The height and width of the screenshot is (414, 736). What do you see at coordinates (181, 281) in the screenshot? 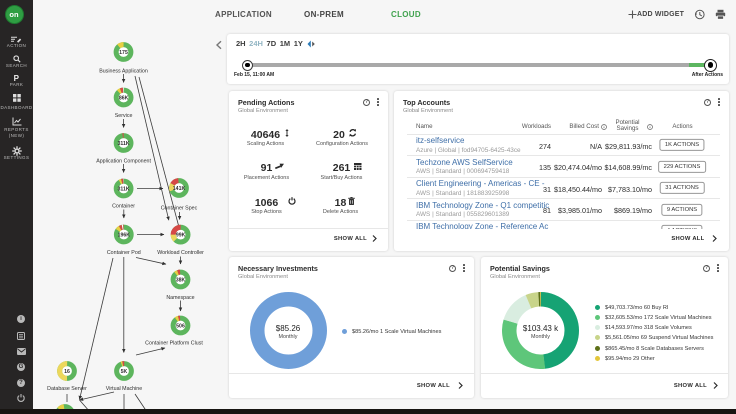
I see `svg-text: 38K` at bounding box center [181, 281].